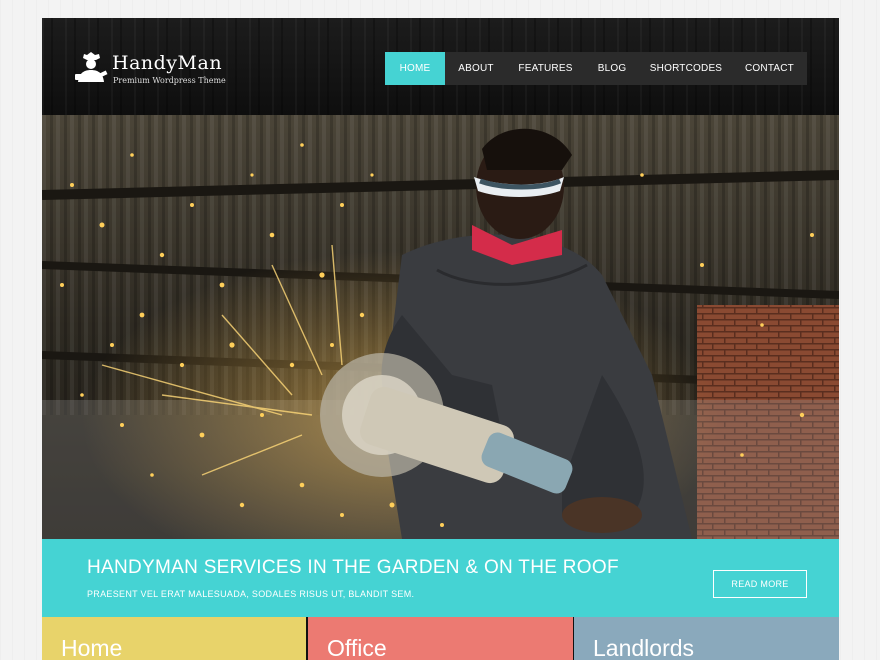  Describe the element at coordinates (644, 647) in the screenshot. I see `tile-landlords-label: Landlords` at that location.